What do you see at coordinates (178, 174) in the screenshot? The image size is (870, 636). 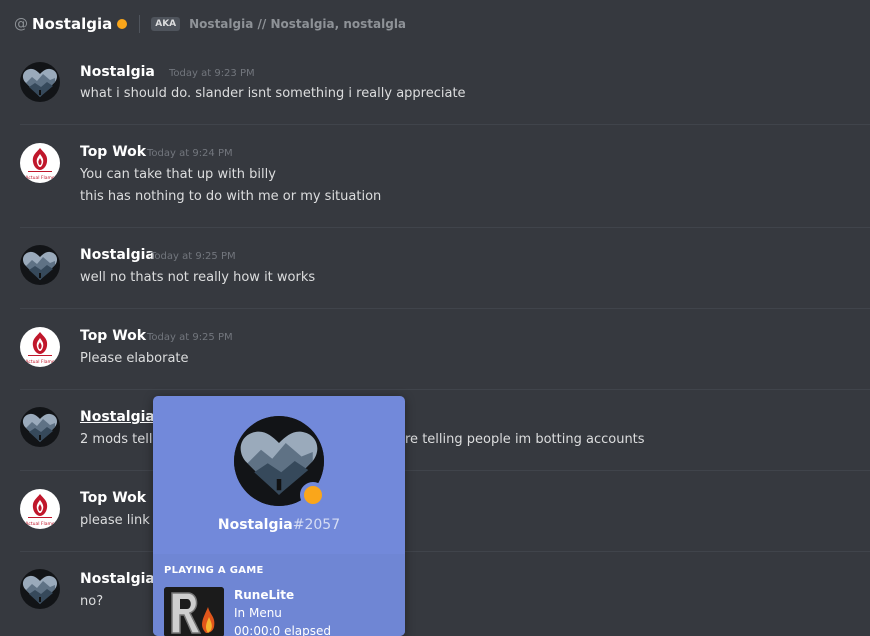 I see `message-text: You can take that up with billy` at bounding box center [178, 174].